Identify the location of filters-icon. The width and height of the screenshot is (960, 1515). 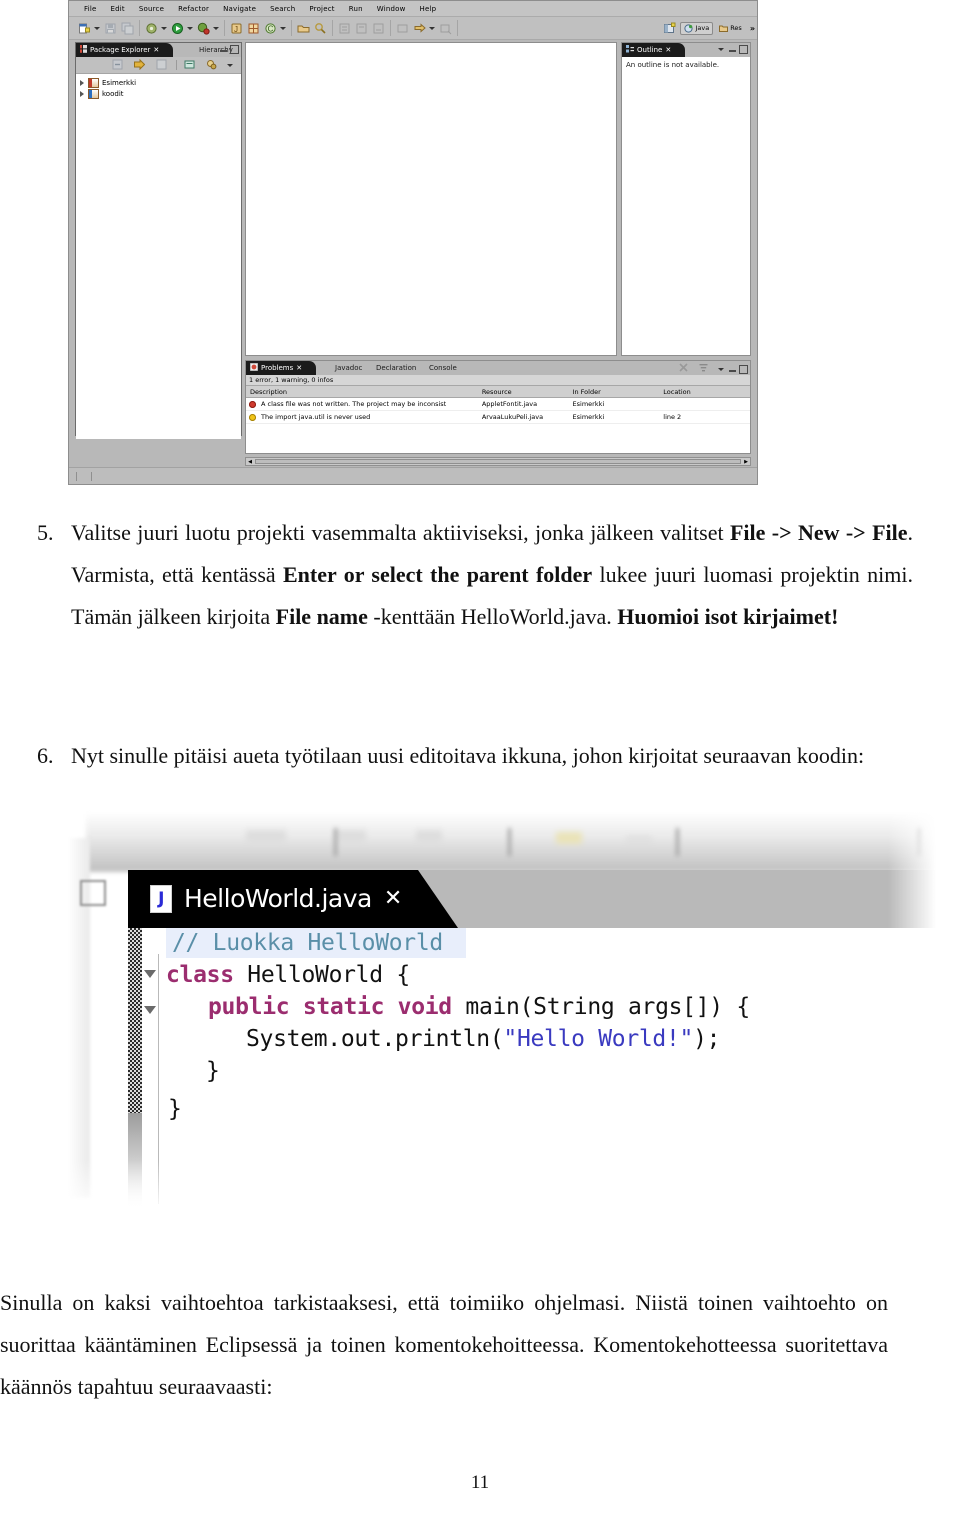
(705, 369).